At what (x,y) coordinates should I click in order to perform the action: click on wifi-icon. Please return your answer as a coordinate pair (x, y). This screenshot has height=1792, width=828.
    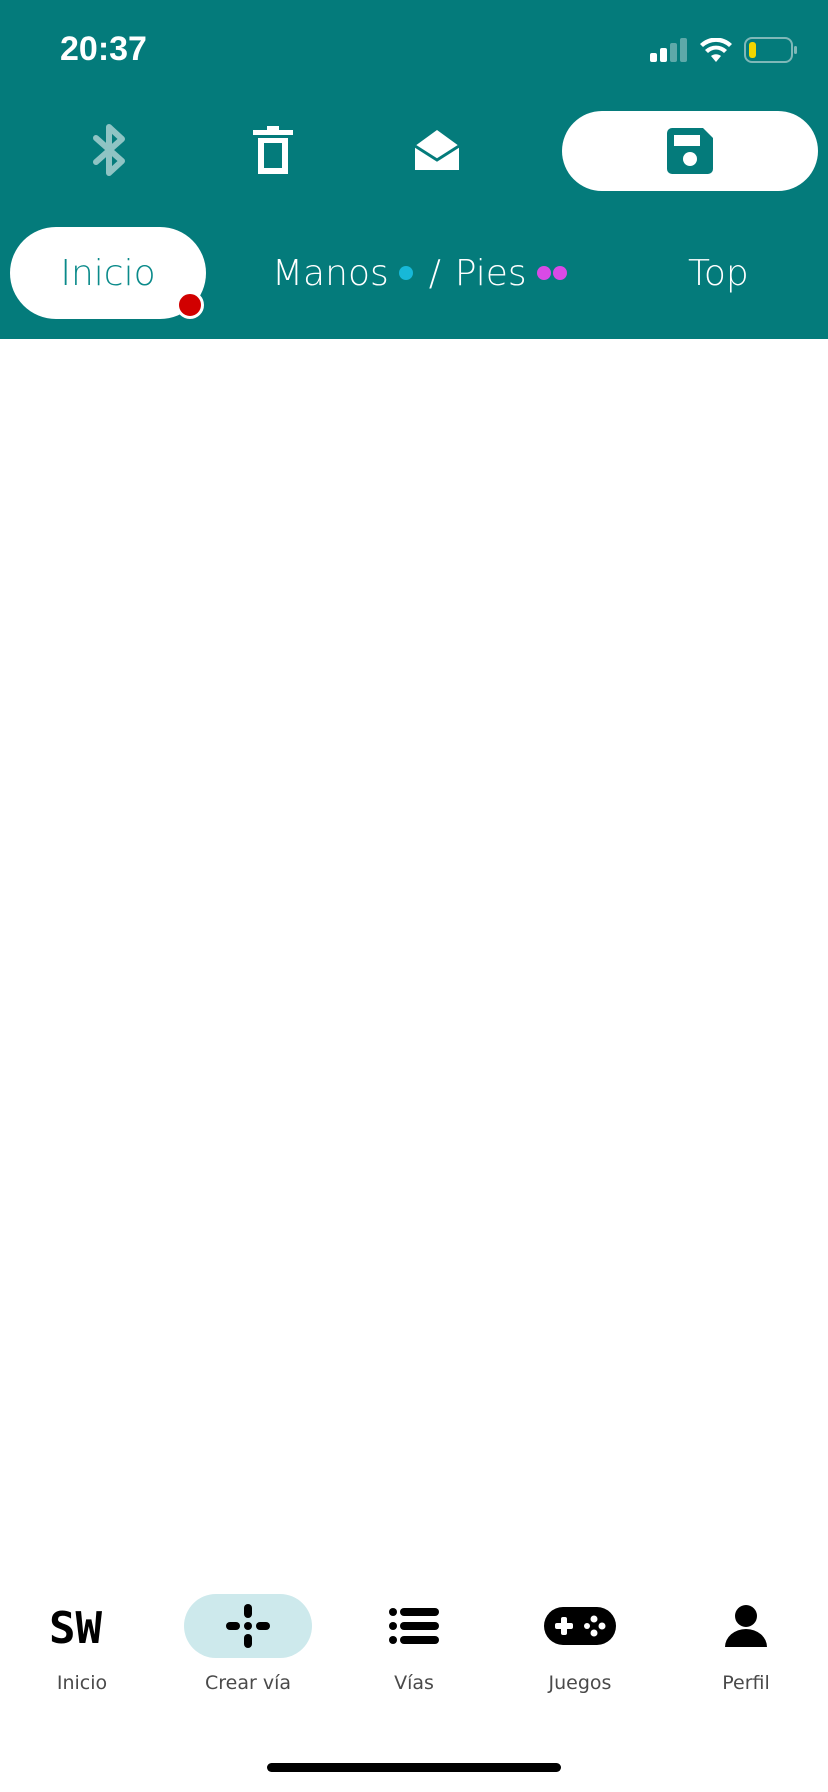
    Looking at the image, I should click on (716, 50).